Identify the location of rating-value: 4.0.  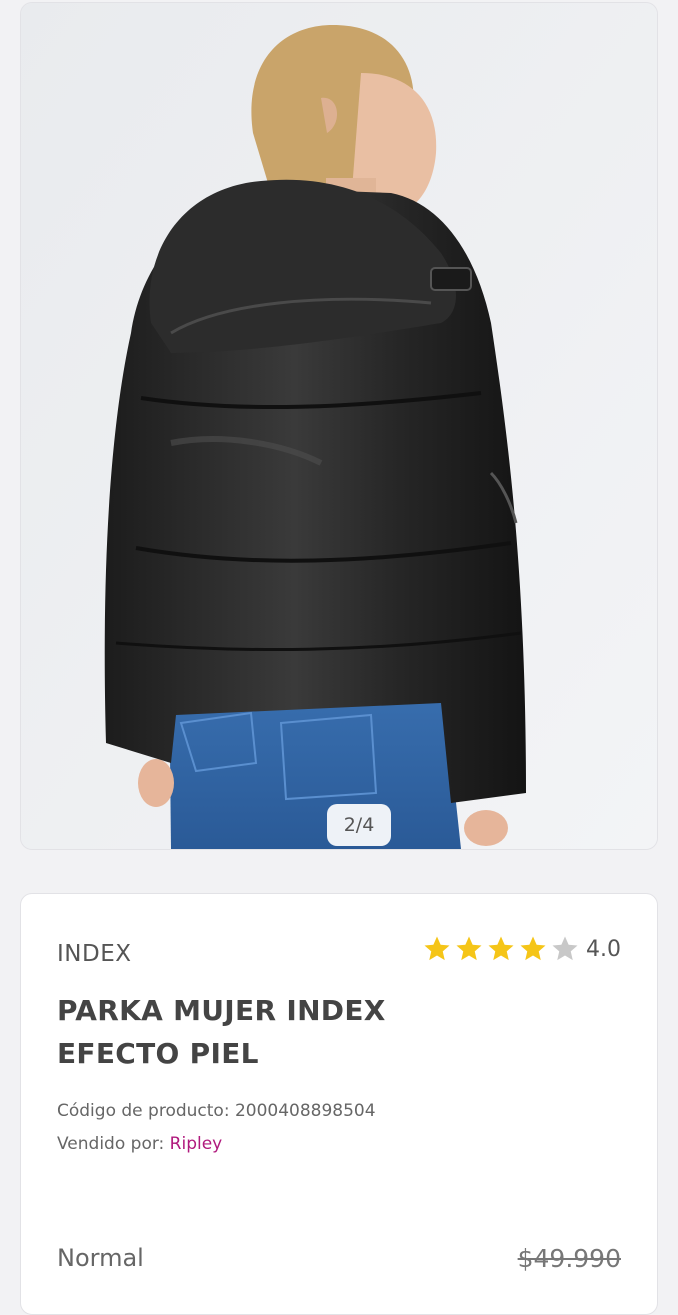
(603, 949).